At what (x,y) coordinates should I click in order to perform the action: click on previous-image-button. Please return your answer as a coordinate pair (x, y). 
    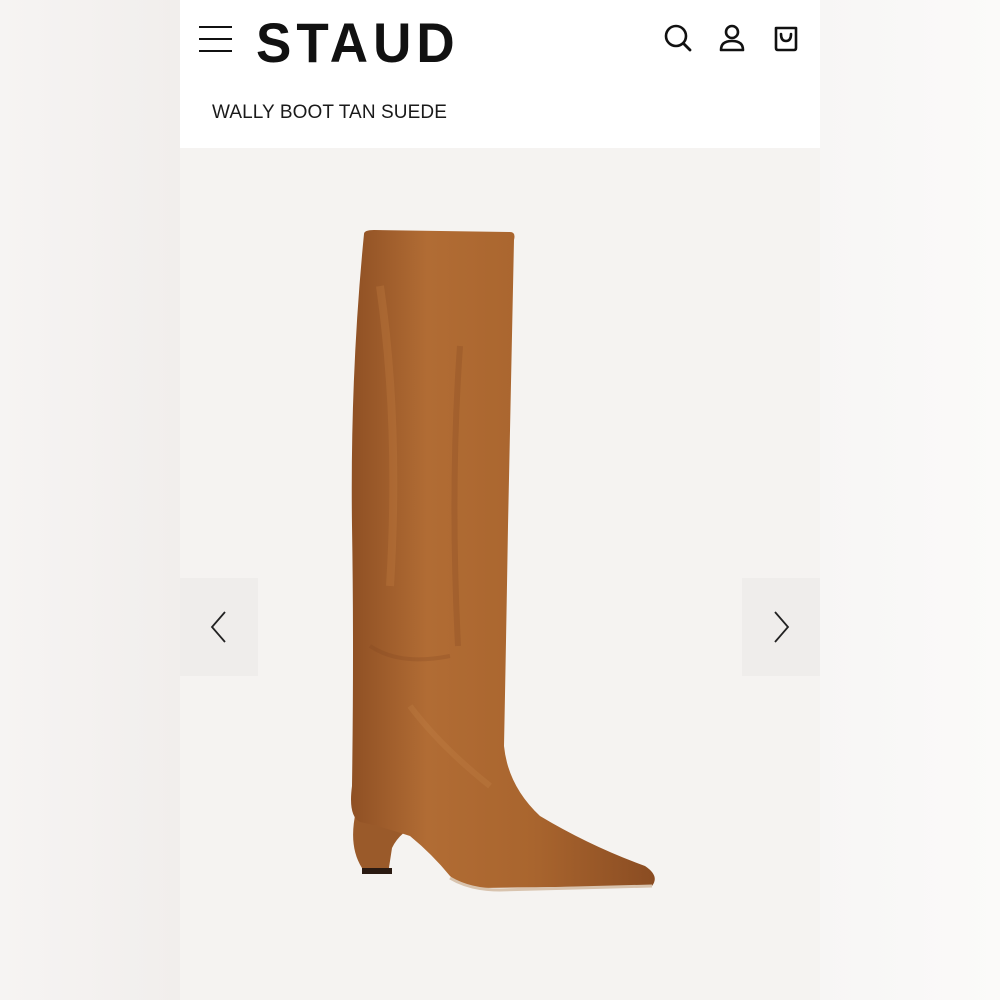
    Looking at the image, I should click on (219, 627).